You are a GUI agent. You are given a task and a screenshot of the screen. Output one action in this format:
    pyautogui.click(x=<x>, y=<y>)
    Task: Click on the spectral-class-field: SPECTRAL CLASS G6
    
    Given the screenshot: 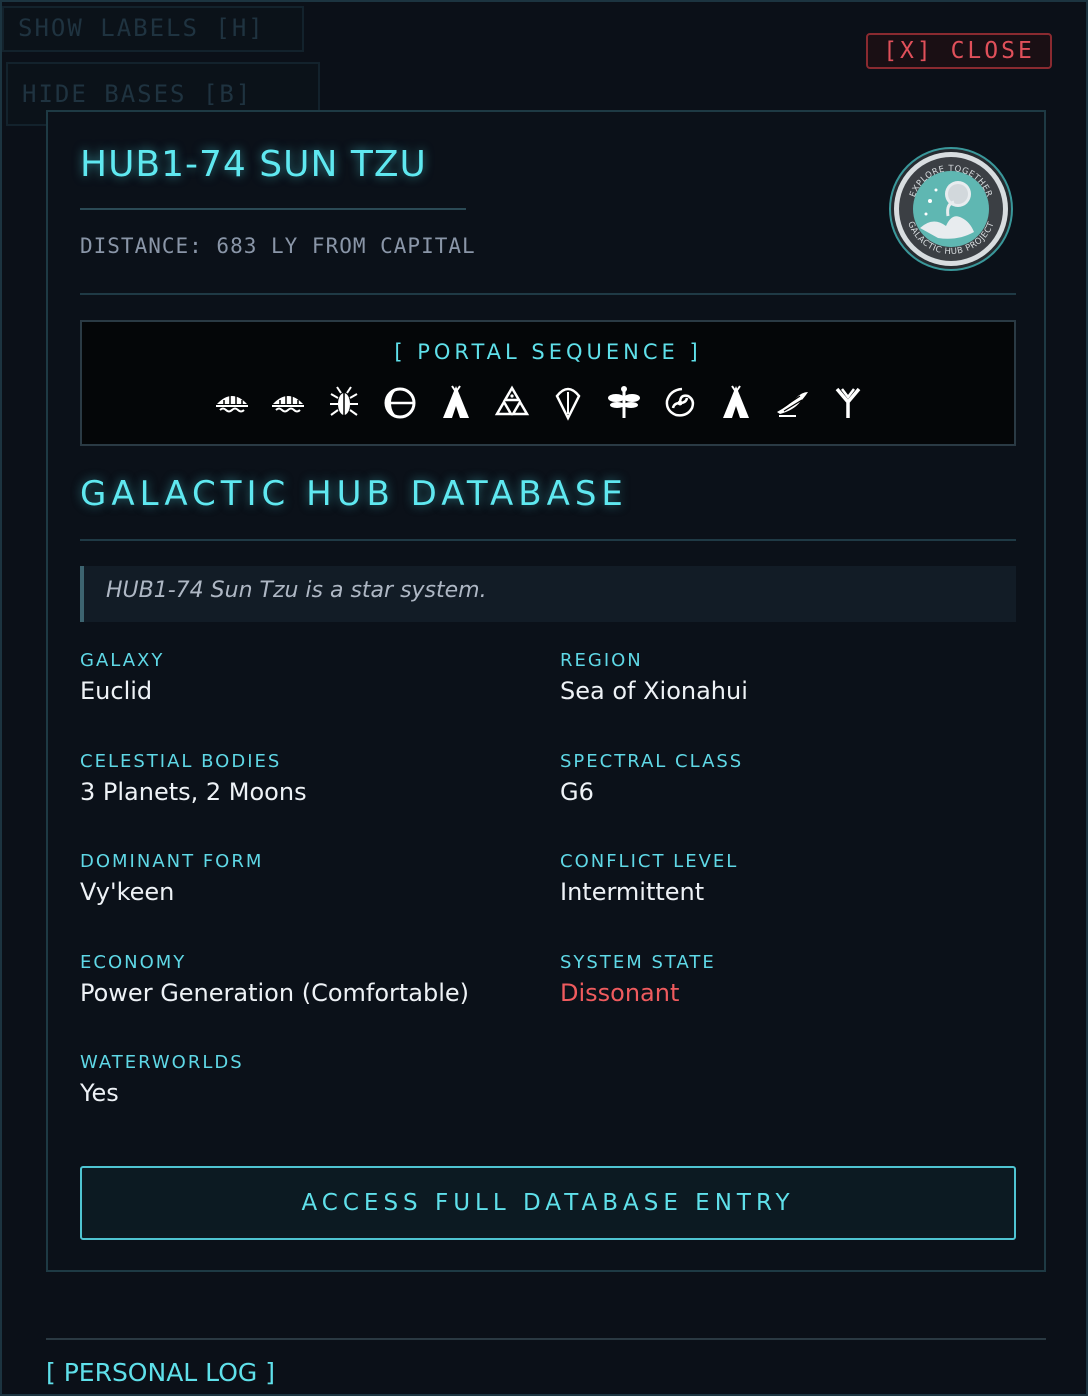 What is the action you would take?
    pyautogui.click(x=780, y=778)
    